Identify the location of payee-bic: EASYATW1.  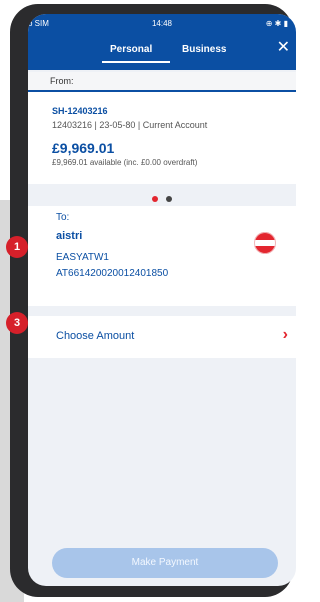
(82, 257).